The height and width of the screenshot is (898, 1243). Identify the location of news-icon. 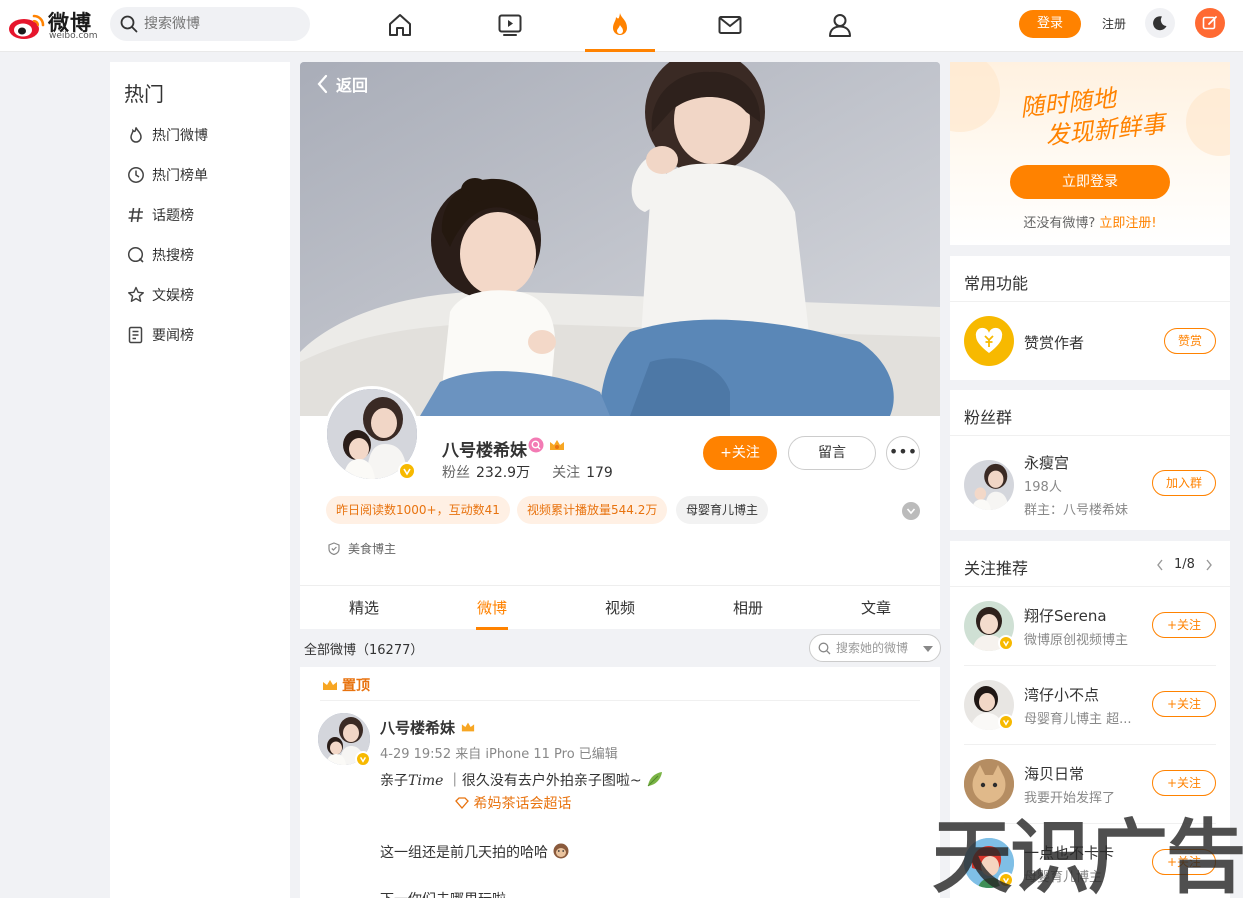
(136, 335).